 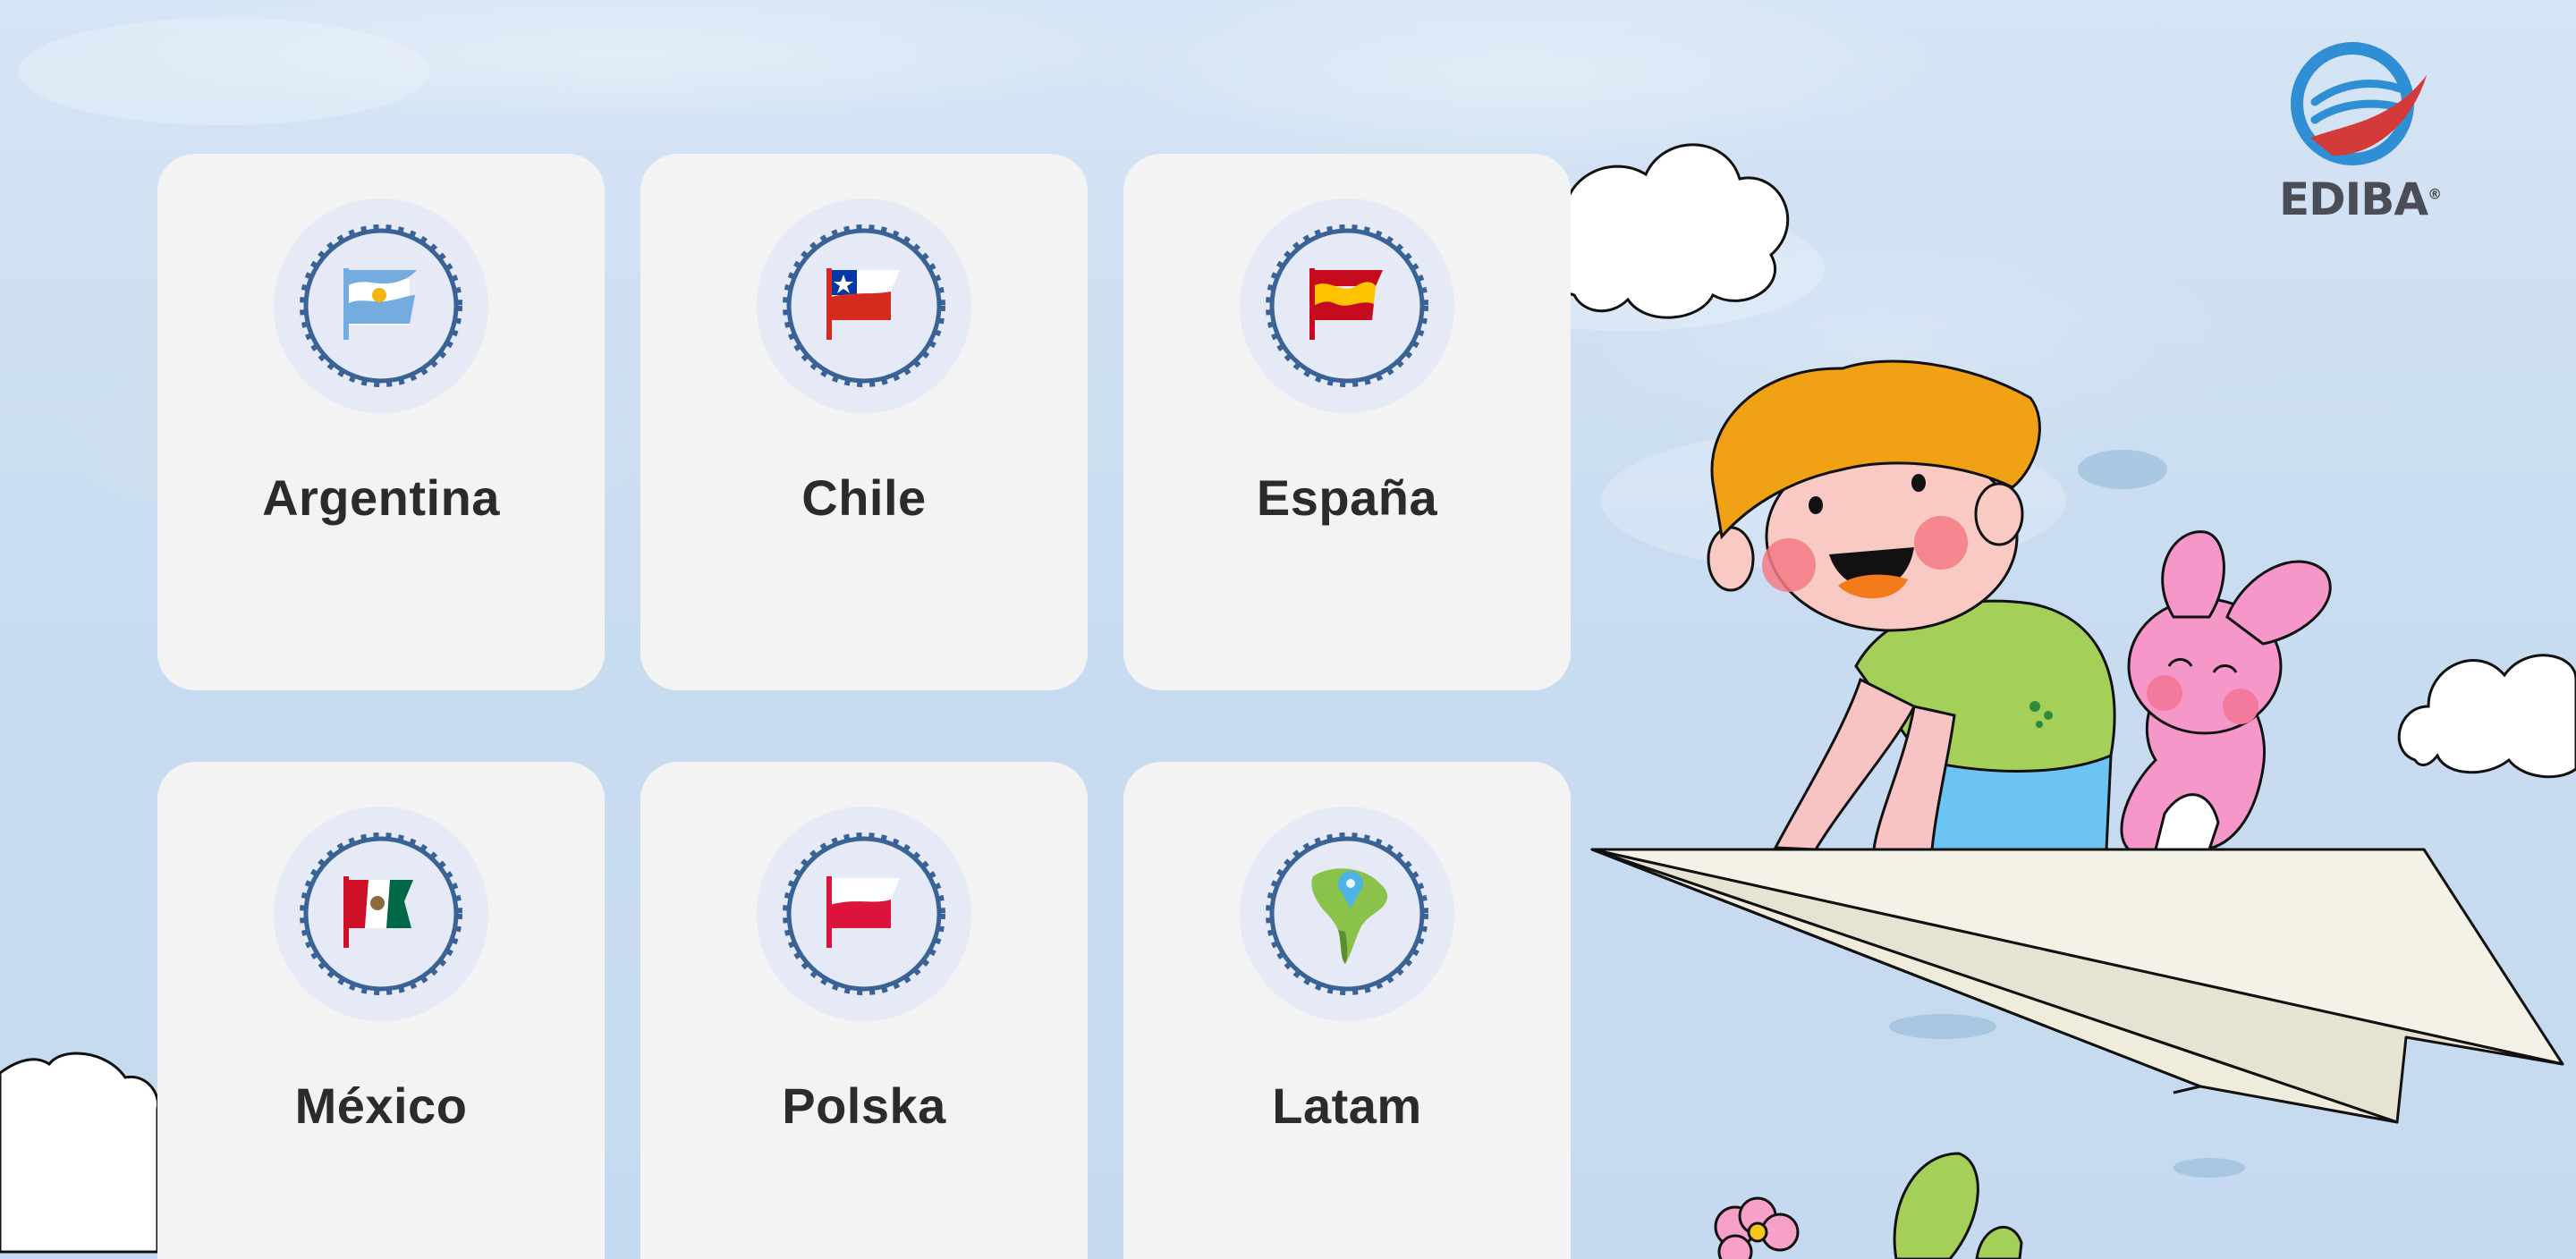 I want to click on card-label: Chile, so click(x=864, y=497).